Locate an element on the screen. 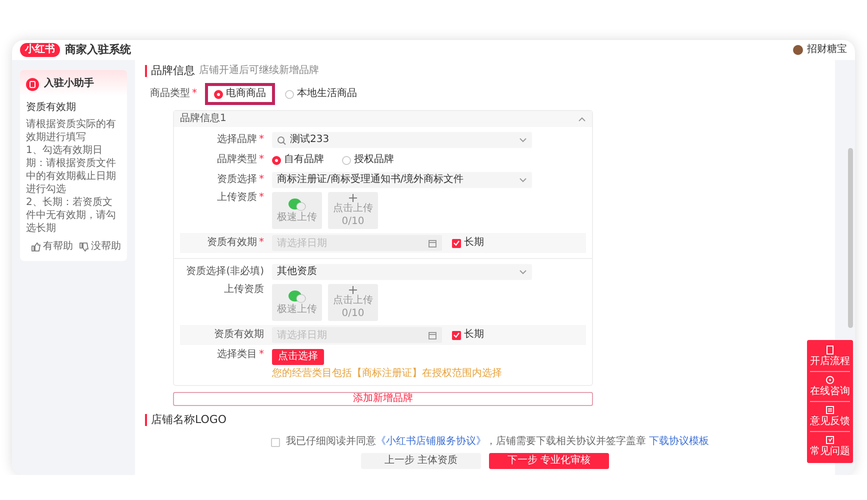 The height and width of the screenshot is (500, 867). app-title: 商家入驻系统 is located at coordinates (98, 50).